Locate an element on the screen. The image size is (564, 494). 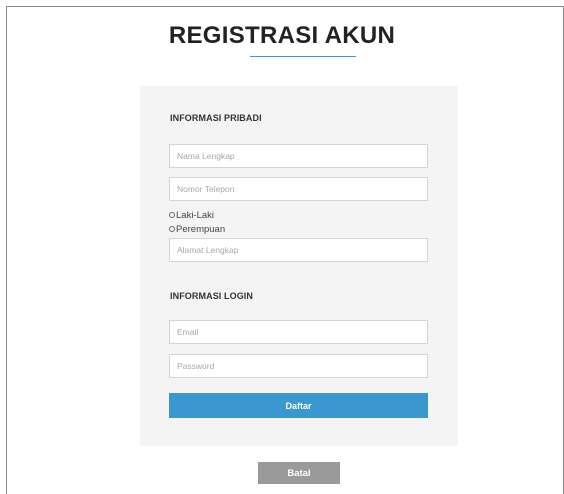
login-info-heading: INFORMASI LOGIN is located at coordinates (211, 296).